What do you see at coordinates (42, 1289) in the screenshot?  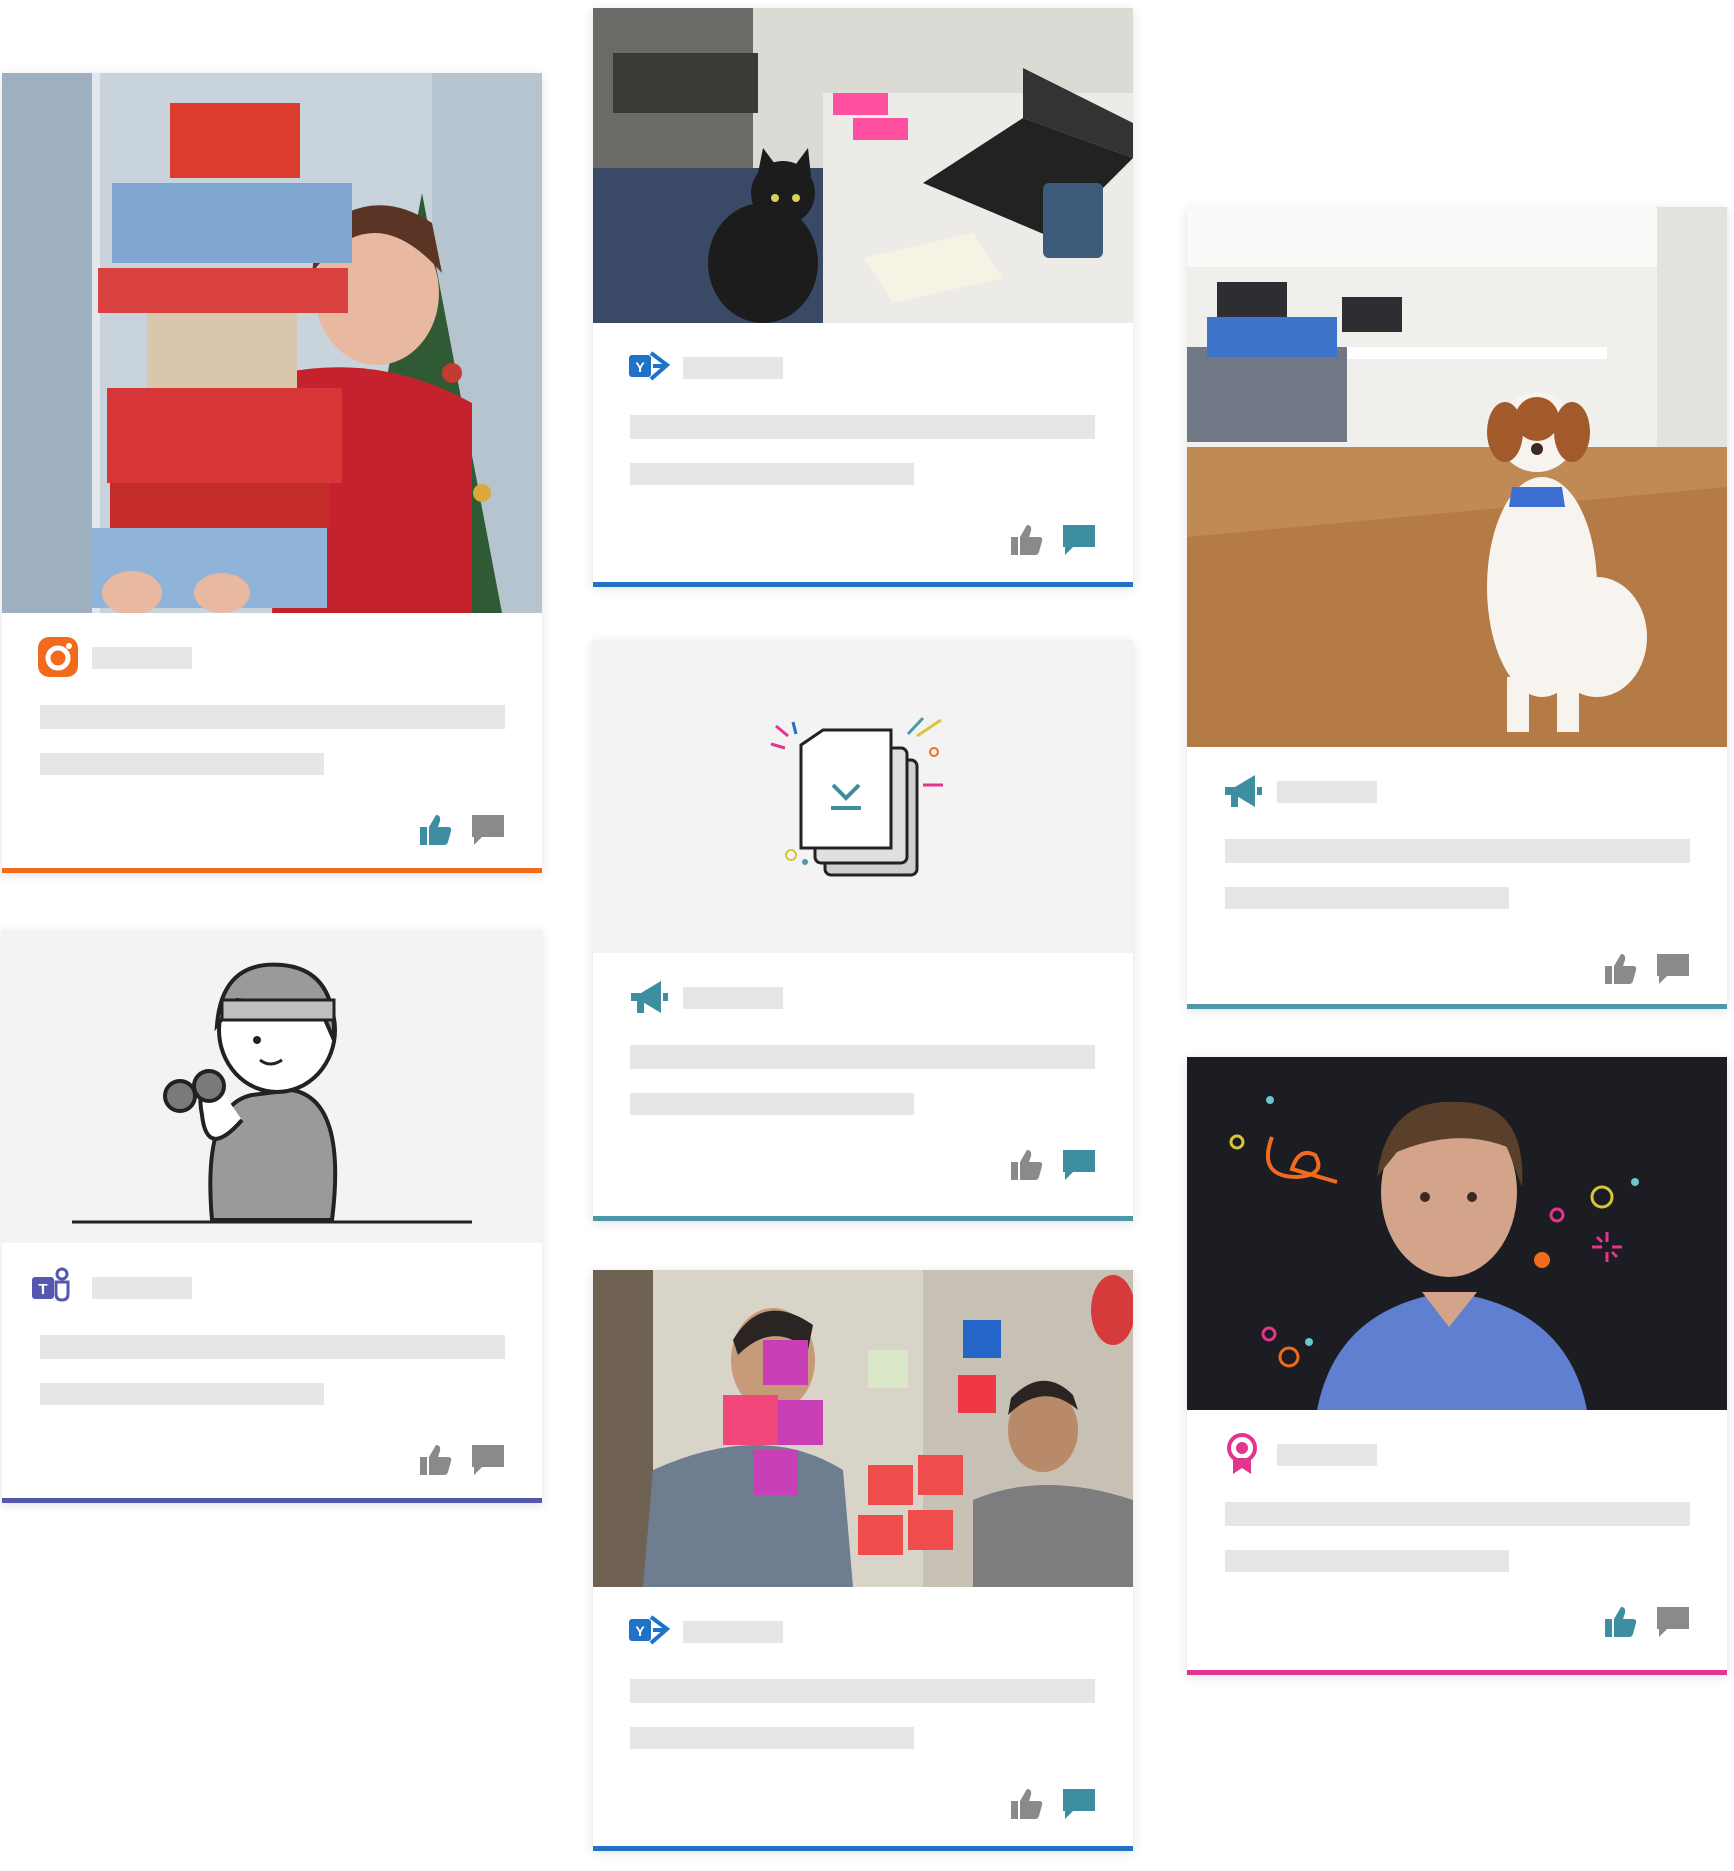 I see `svg-text: T` at bounding box center [42, 1289].